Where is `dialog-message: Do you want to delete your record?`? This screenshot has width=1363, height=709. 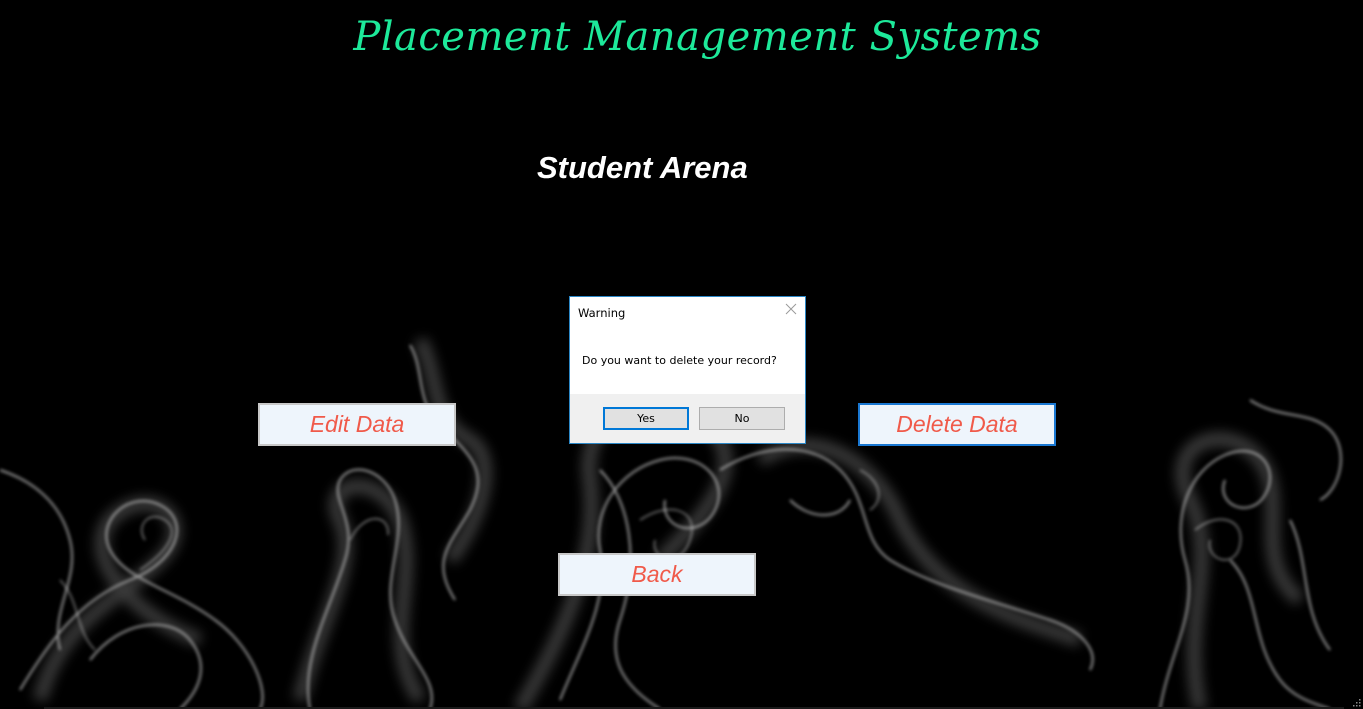 dialog-message: Do you want to delete your record? is located at coordinates (679, 360).